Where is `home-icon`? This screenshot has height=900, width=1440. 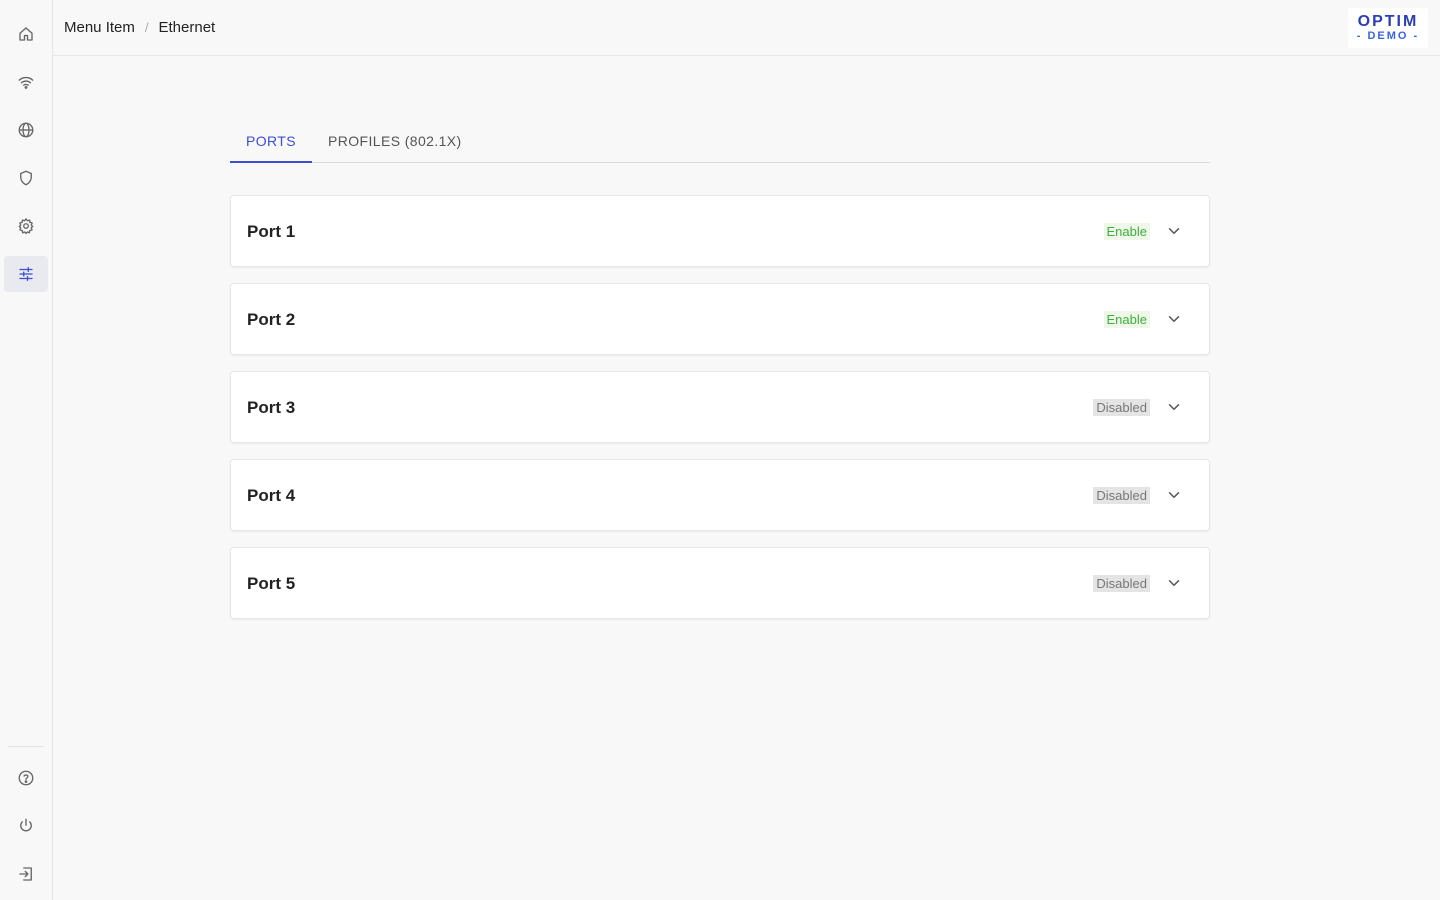
home-icon is located at coordinates (26, 34).